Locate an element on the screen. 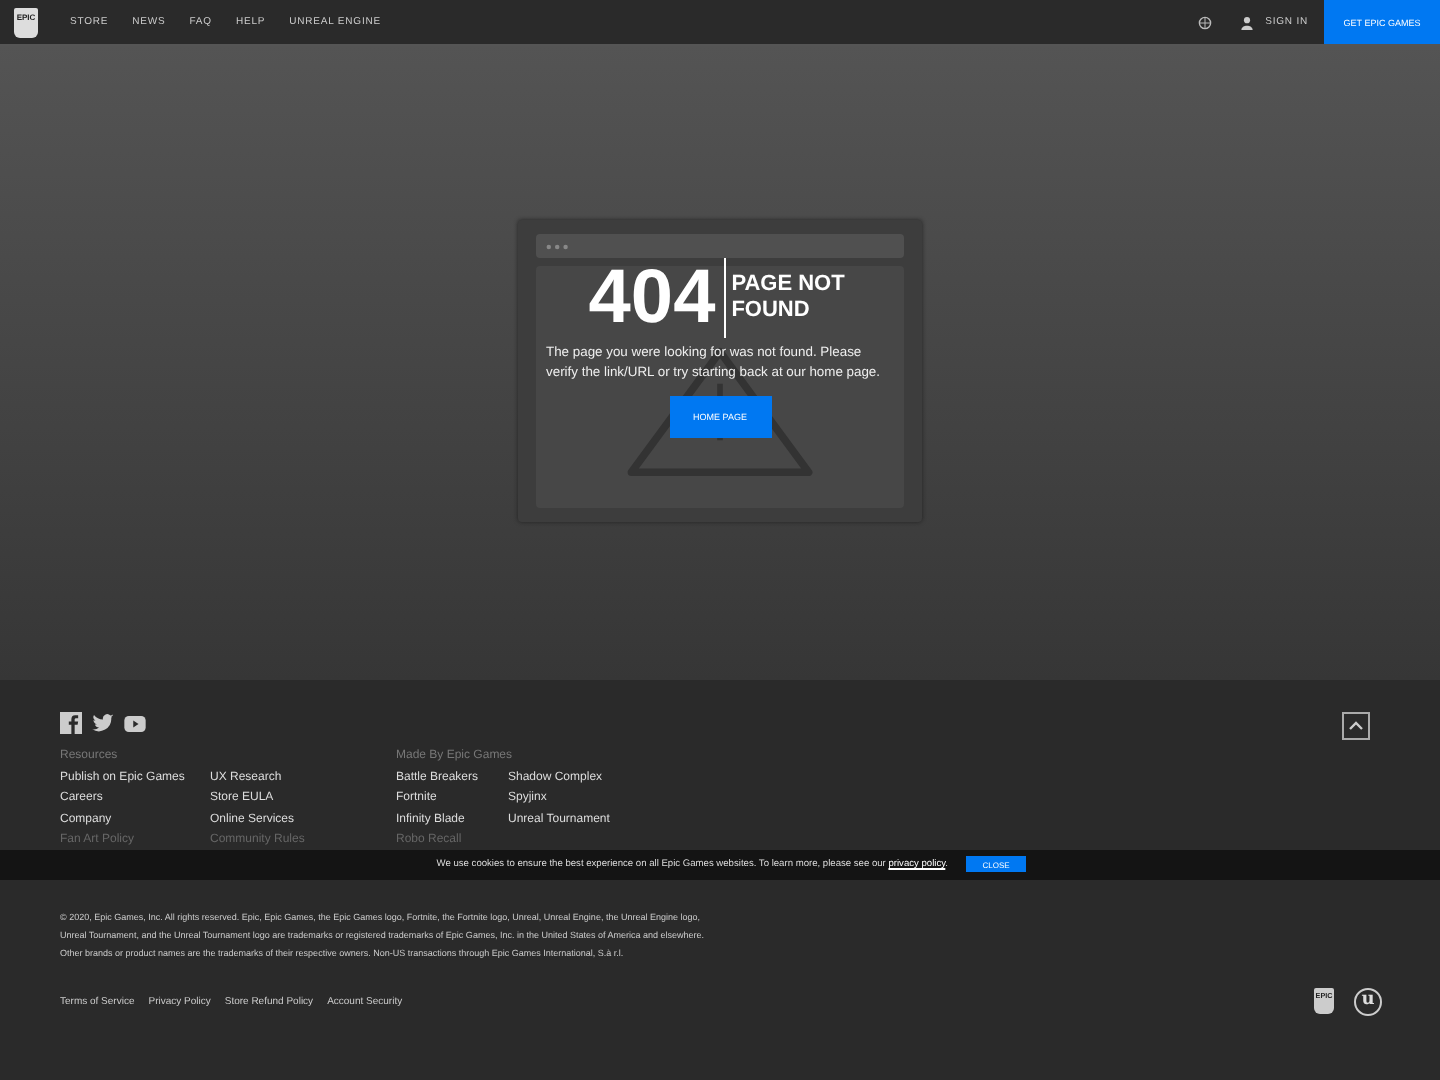 The height and width of the screenshot is (1080, 1440). unreal-logo: u is located at coordinates (1368, 1001).